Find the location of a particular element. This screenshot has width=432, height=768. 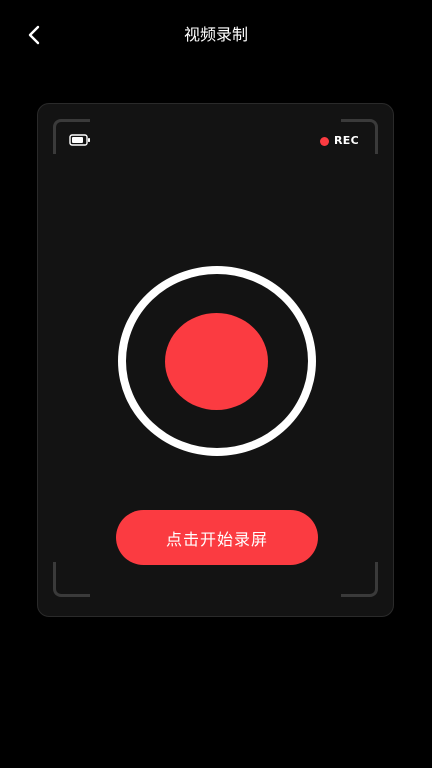

start-recording-button: 点击开始录屏 is located at coordinates (217, 537).